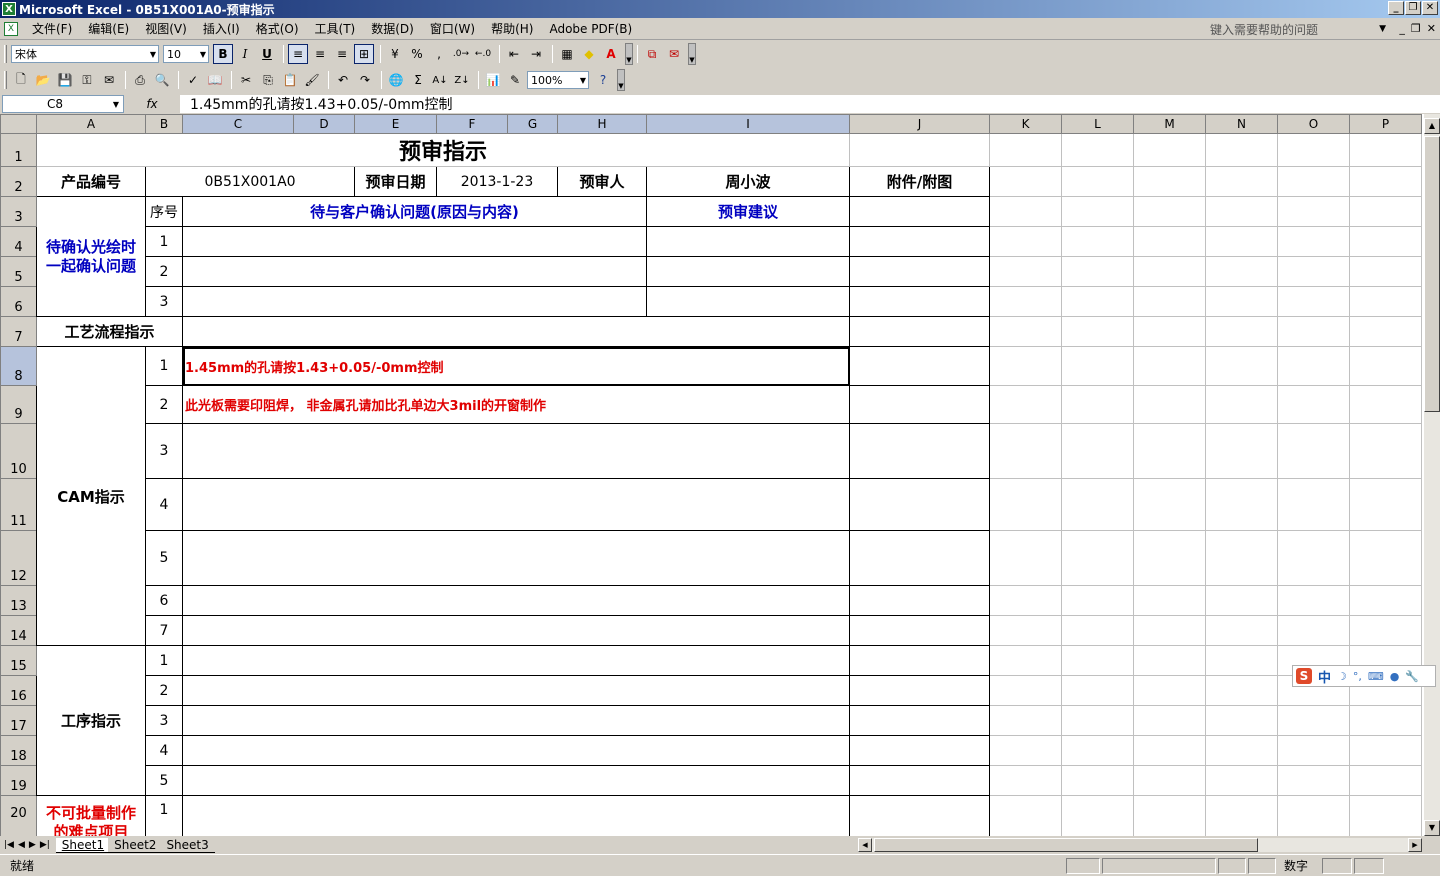 The width and height of the screenshot is (1440, 876). Describe the element at coordinates (395, 54) in the screenshot. I see `currency-icon: ¥` at that location.